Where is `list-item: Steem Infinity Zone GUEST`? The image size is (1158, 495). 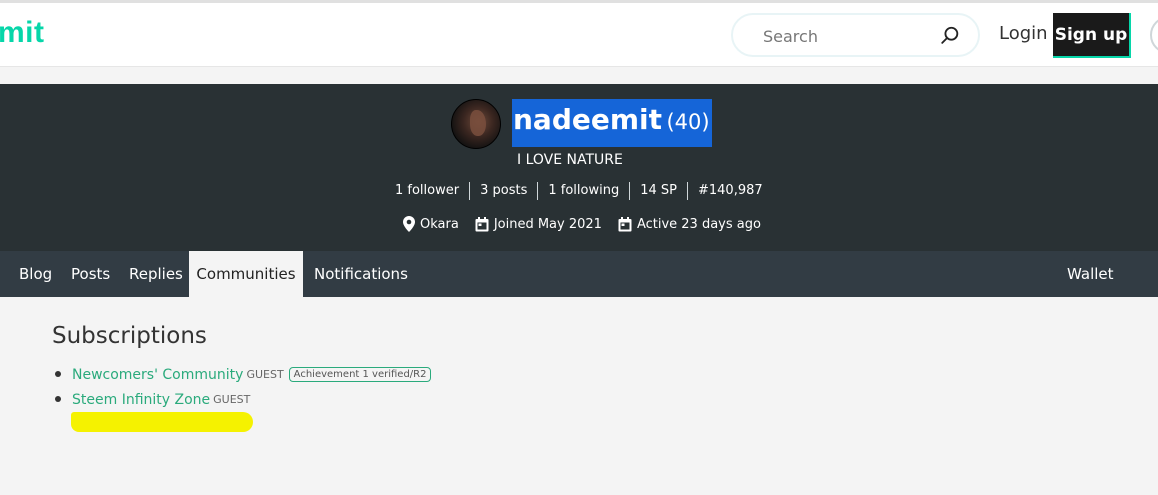 list-item: Steem Infinity Zone GUEST is located at coordinates (241, 399).